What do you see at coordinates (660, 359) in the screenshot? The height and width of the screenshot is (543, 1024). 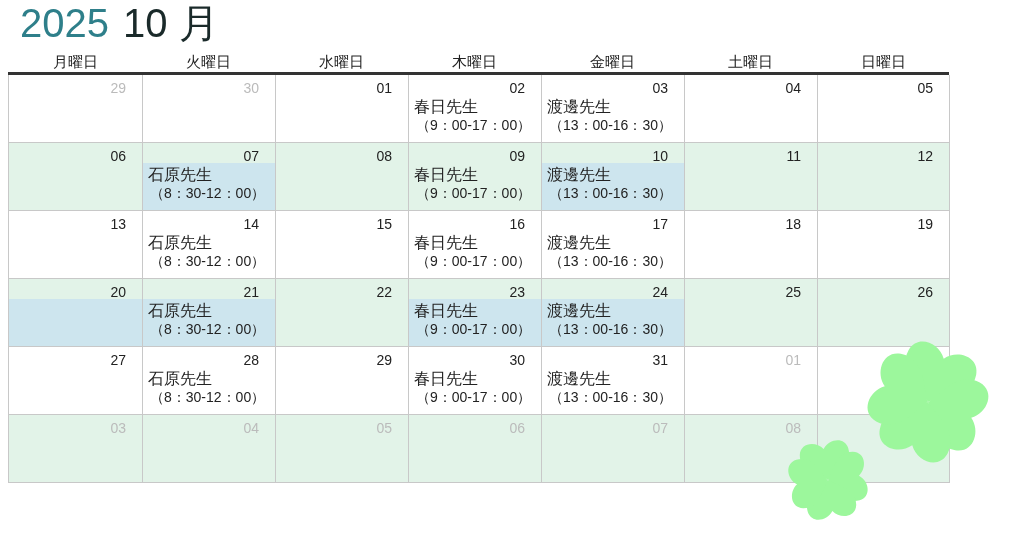 I see `day-number: 31` at bounding box center [660, 359].